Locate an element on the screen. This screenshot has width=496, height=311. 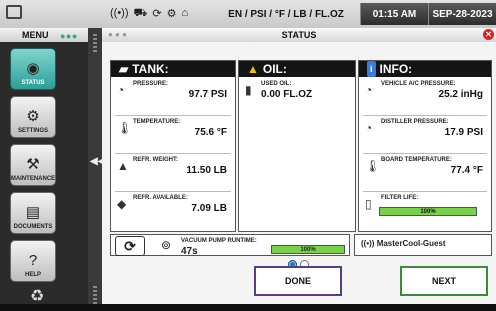
tank-panel-header: ▰ TANK: is located at coordinates (173, 69).